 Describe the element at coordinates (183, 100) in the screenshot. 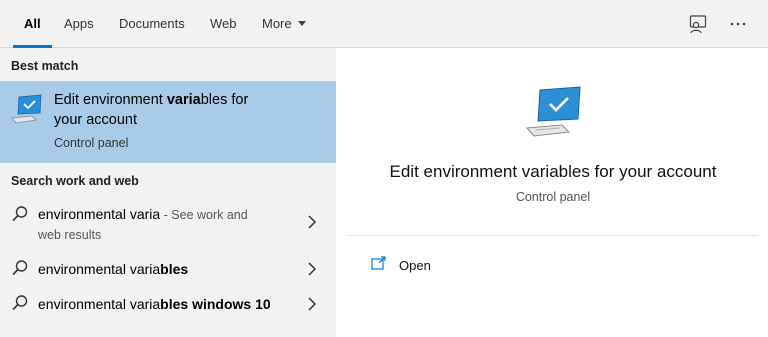

I see `title-match-text: varia` at that location.